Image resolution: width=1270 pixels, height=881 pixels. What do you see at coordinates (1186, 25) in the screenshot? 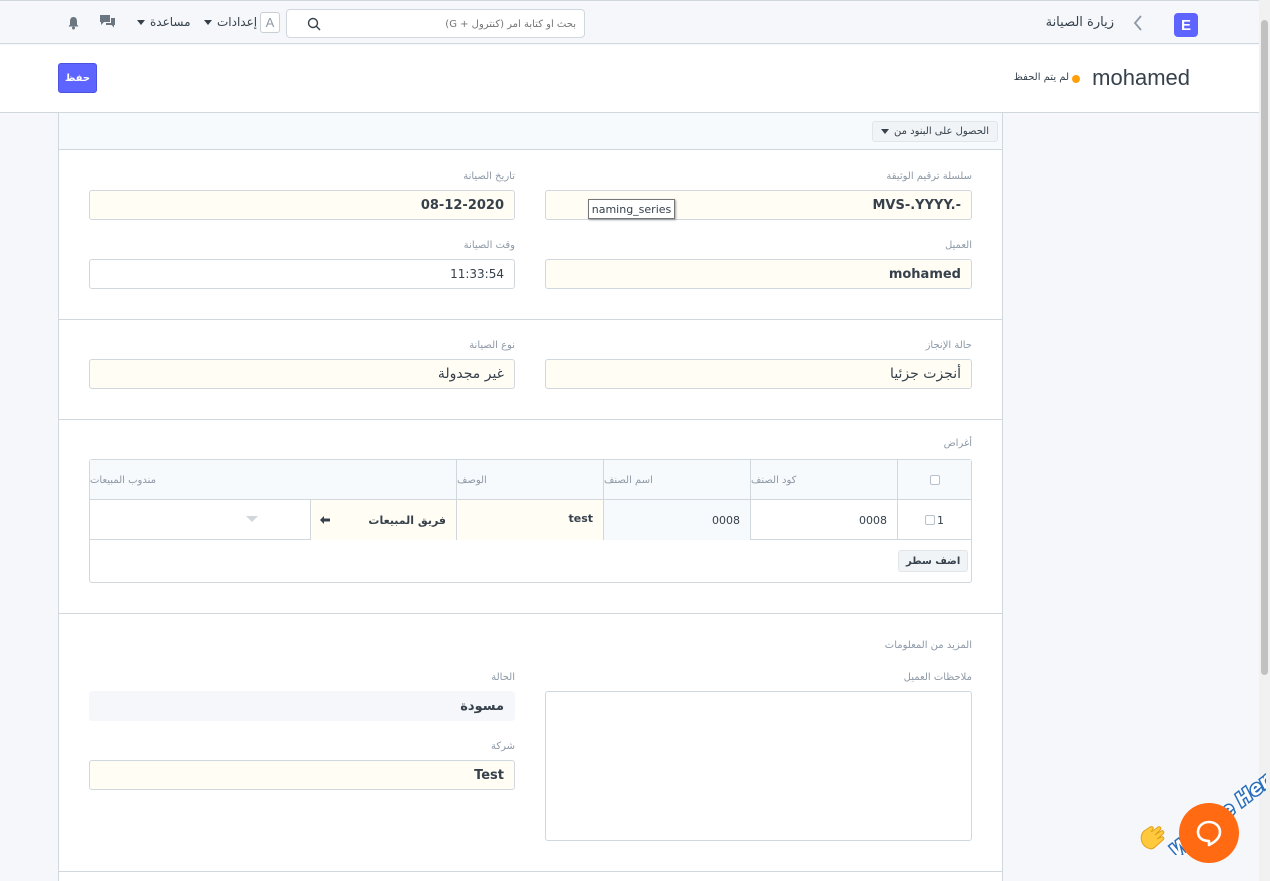
I see `app-logo: E` at bounding box center [1186, 25].